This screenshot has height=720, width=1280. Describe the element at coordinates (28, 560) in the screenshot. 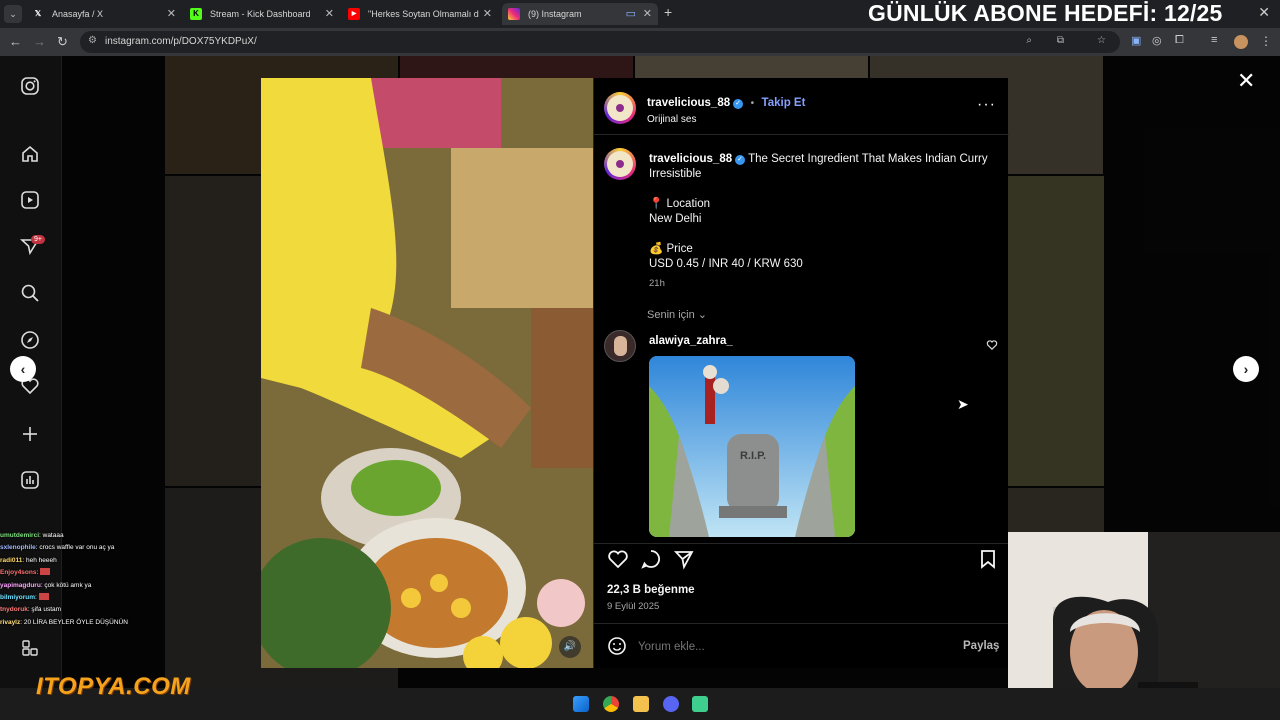

I see `chat-line: radi011: heh heeeh` at that location.